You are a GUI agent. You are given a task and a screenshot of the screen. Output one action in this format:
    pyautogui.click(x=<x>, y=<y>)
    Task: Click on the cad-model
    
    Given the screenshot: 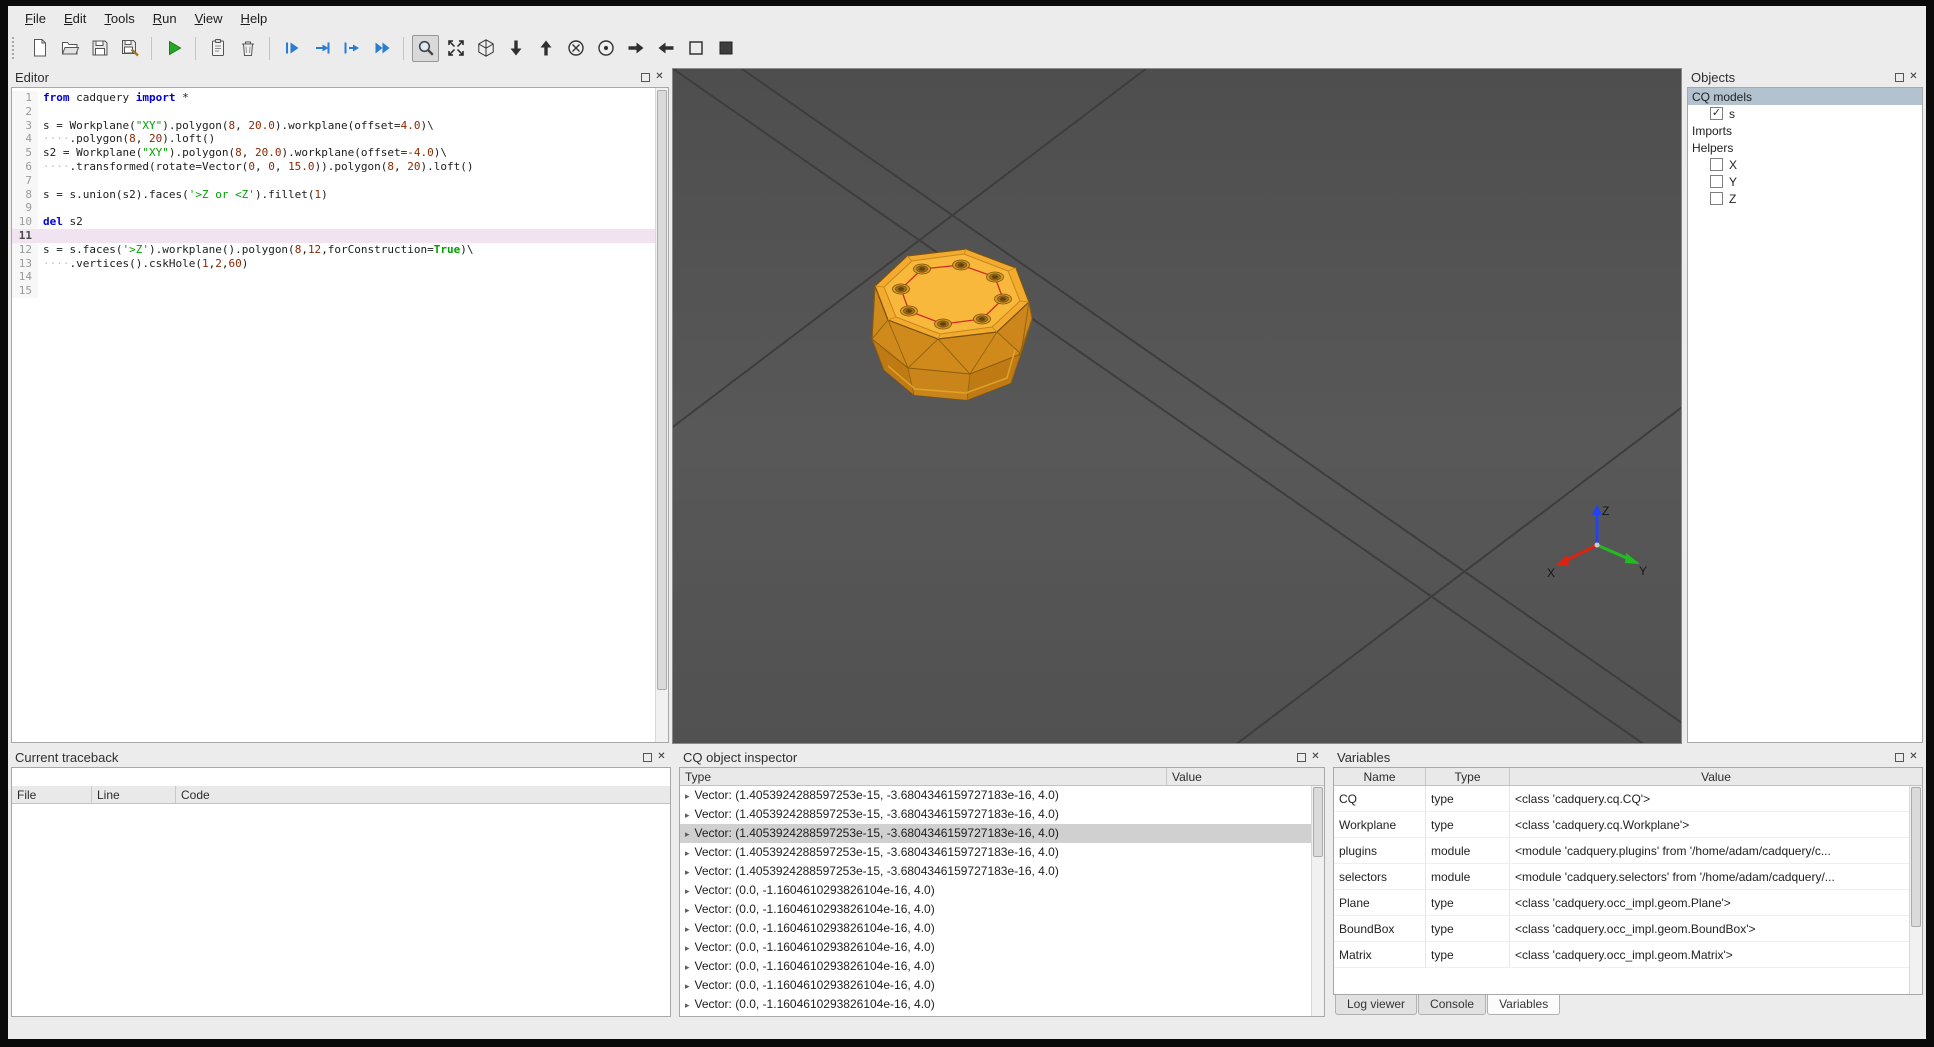 What is the action you would take?
    pyautogui.click(x=955, y=327)
    